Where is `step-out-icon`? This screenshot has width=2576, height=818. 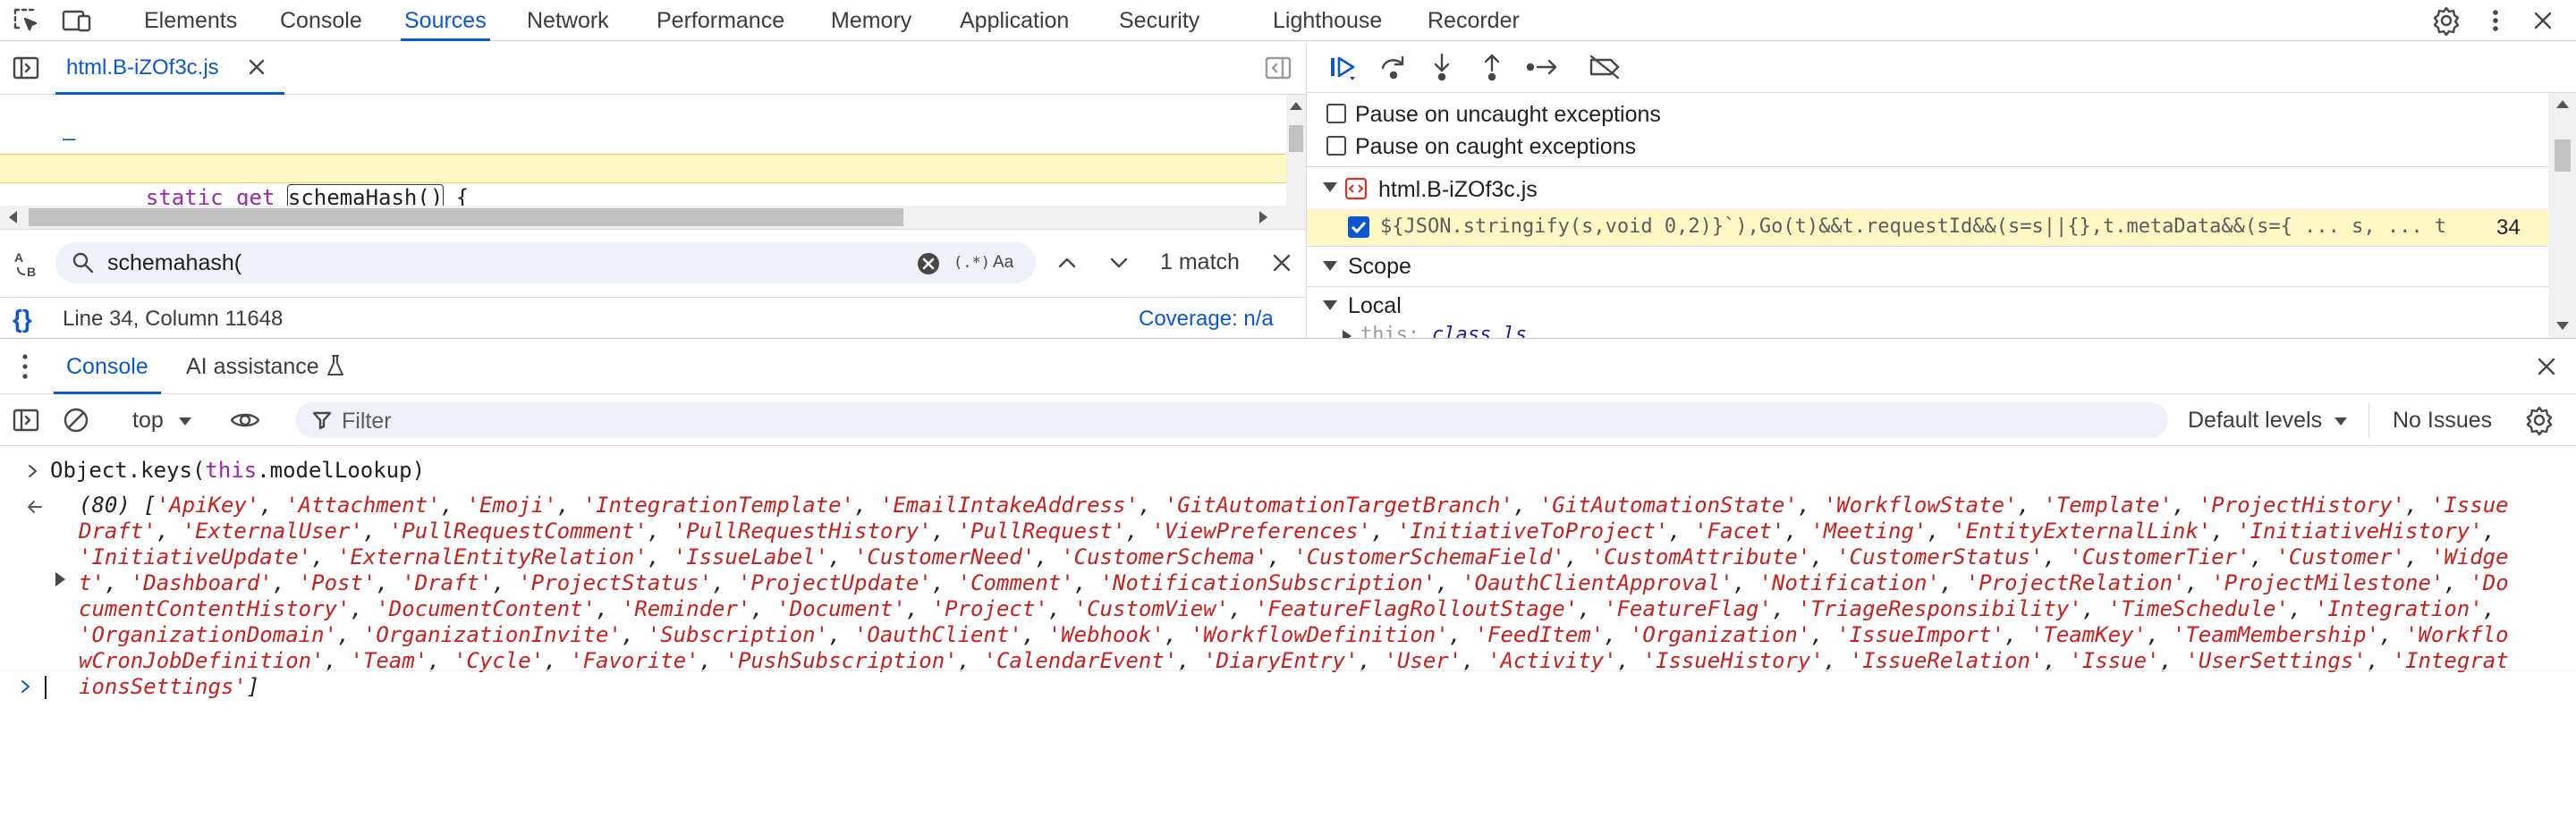 step-out-icon is located at coordinates (1492, 66).